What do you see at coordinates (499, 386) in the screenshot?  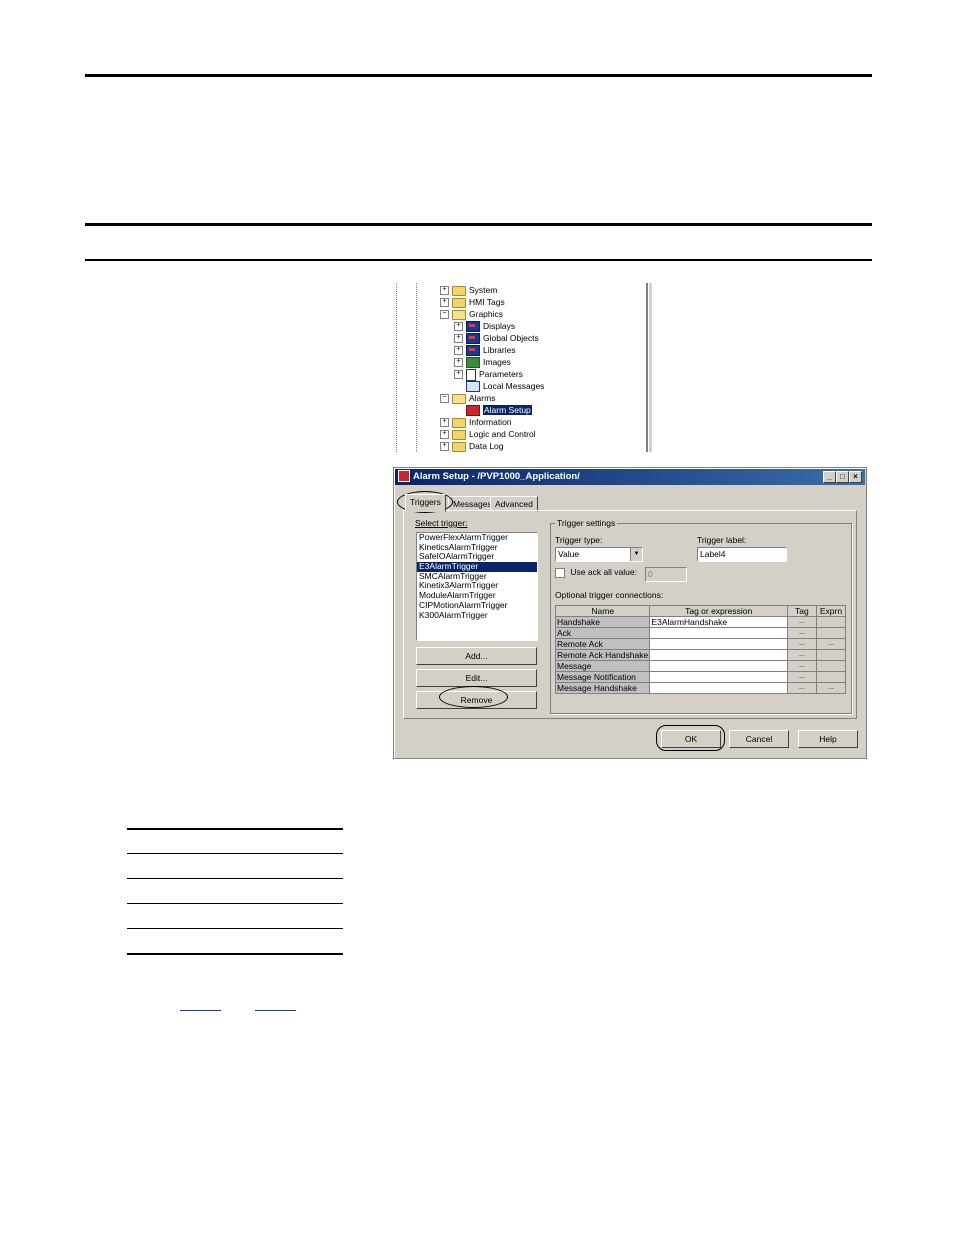 I see `tree-item: Local Messages` at bounding box center [499, 386].